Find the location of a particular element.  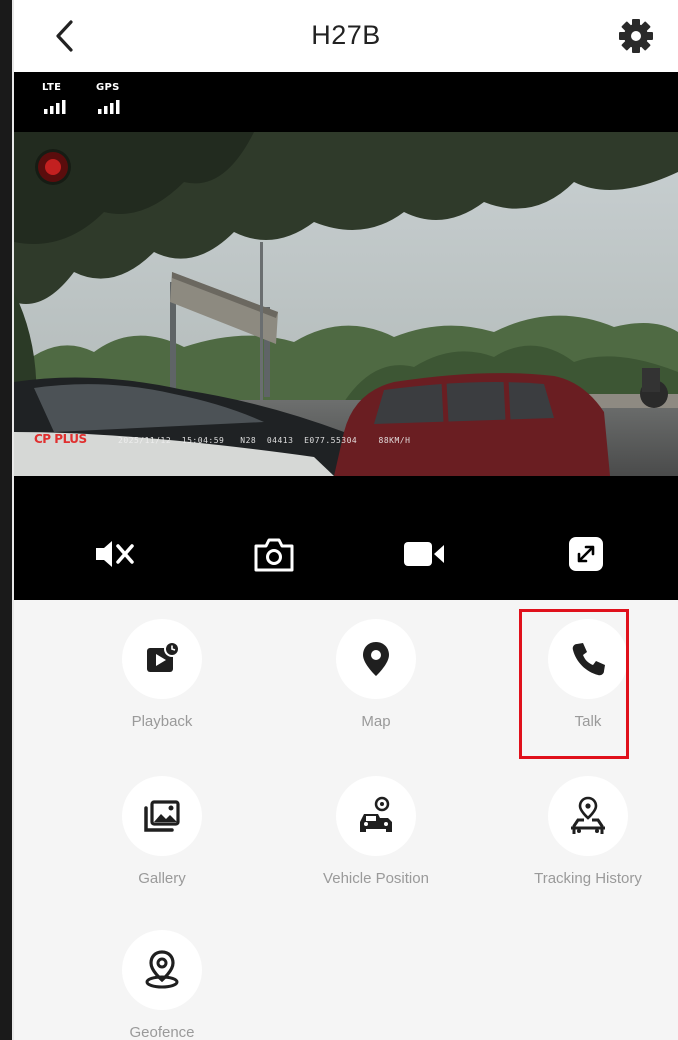

gallery-icon is located at coordinates (162, 816).